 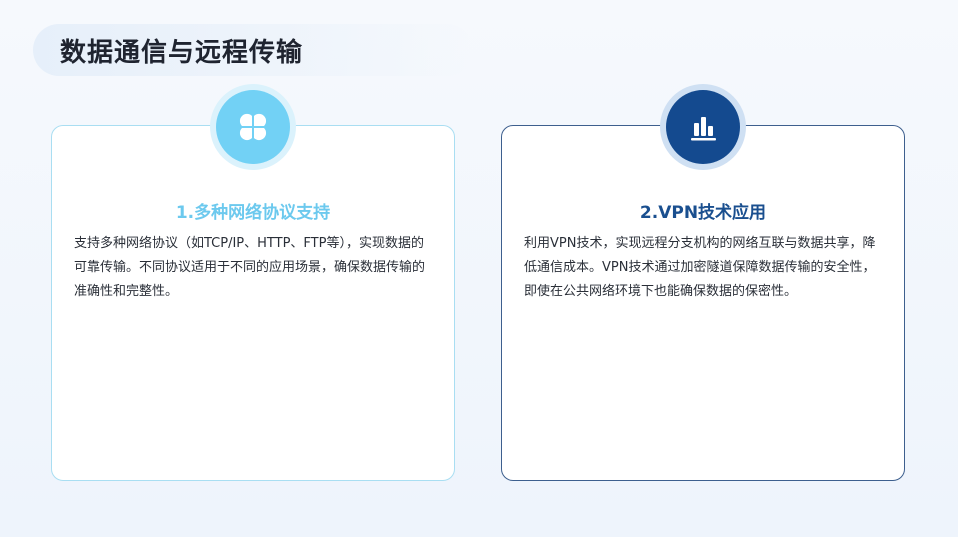 I want to click on page-title: 数据通信与远程传输, so click(x=182, y=53).